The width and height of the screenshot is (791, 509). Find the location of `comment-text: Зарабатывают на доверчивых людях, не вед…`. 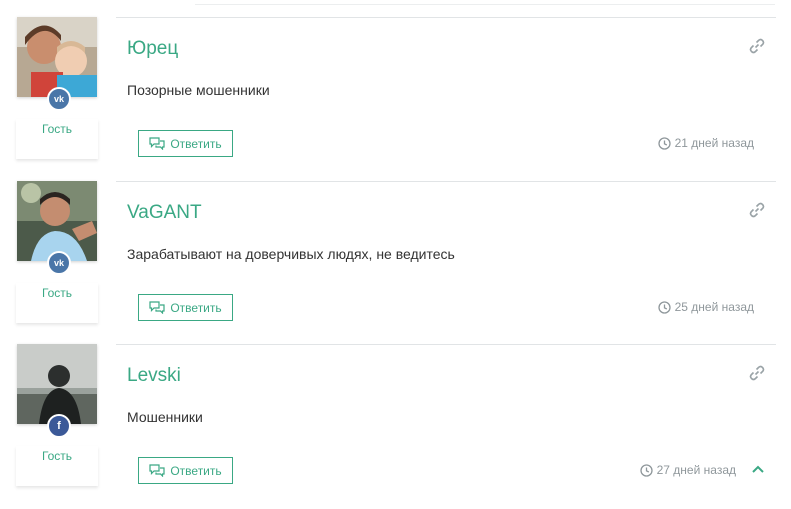

comment-text: Зарабатывают на доверчивых людях, не вед… is located at coordinates (291, 254).